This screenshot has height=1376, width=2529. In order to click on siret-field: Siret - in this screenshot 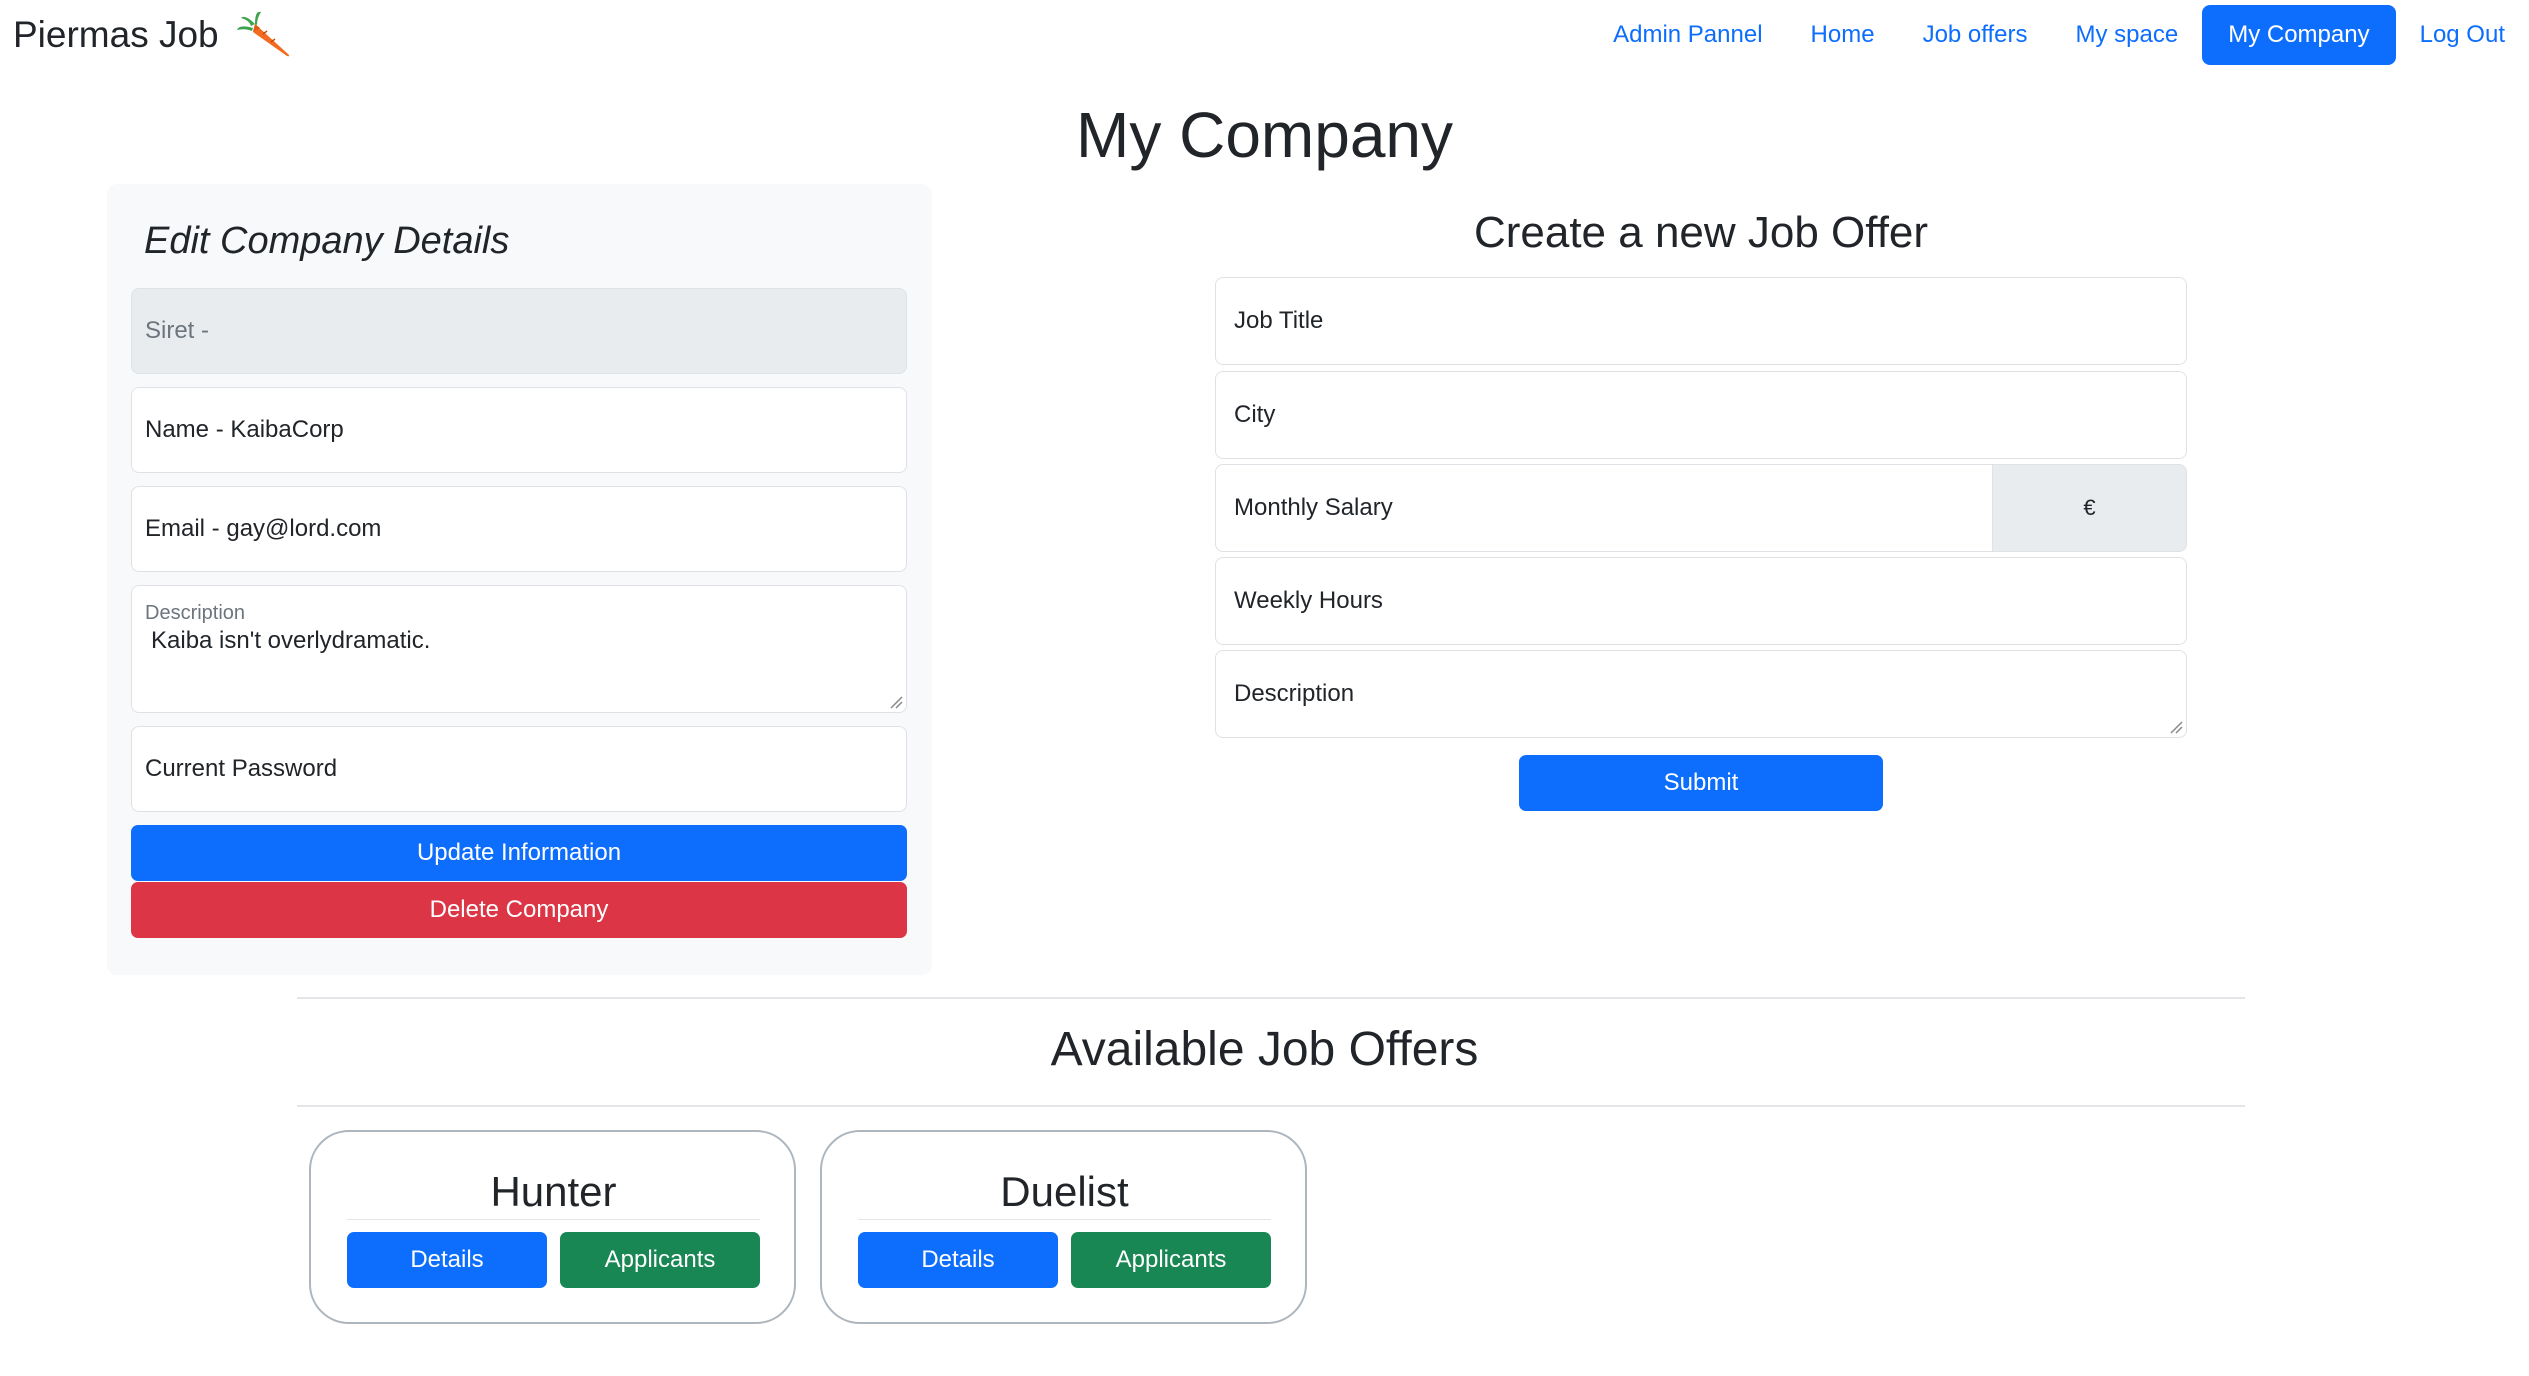, I will do `click(519, 331)`.